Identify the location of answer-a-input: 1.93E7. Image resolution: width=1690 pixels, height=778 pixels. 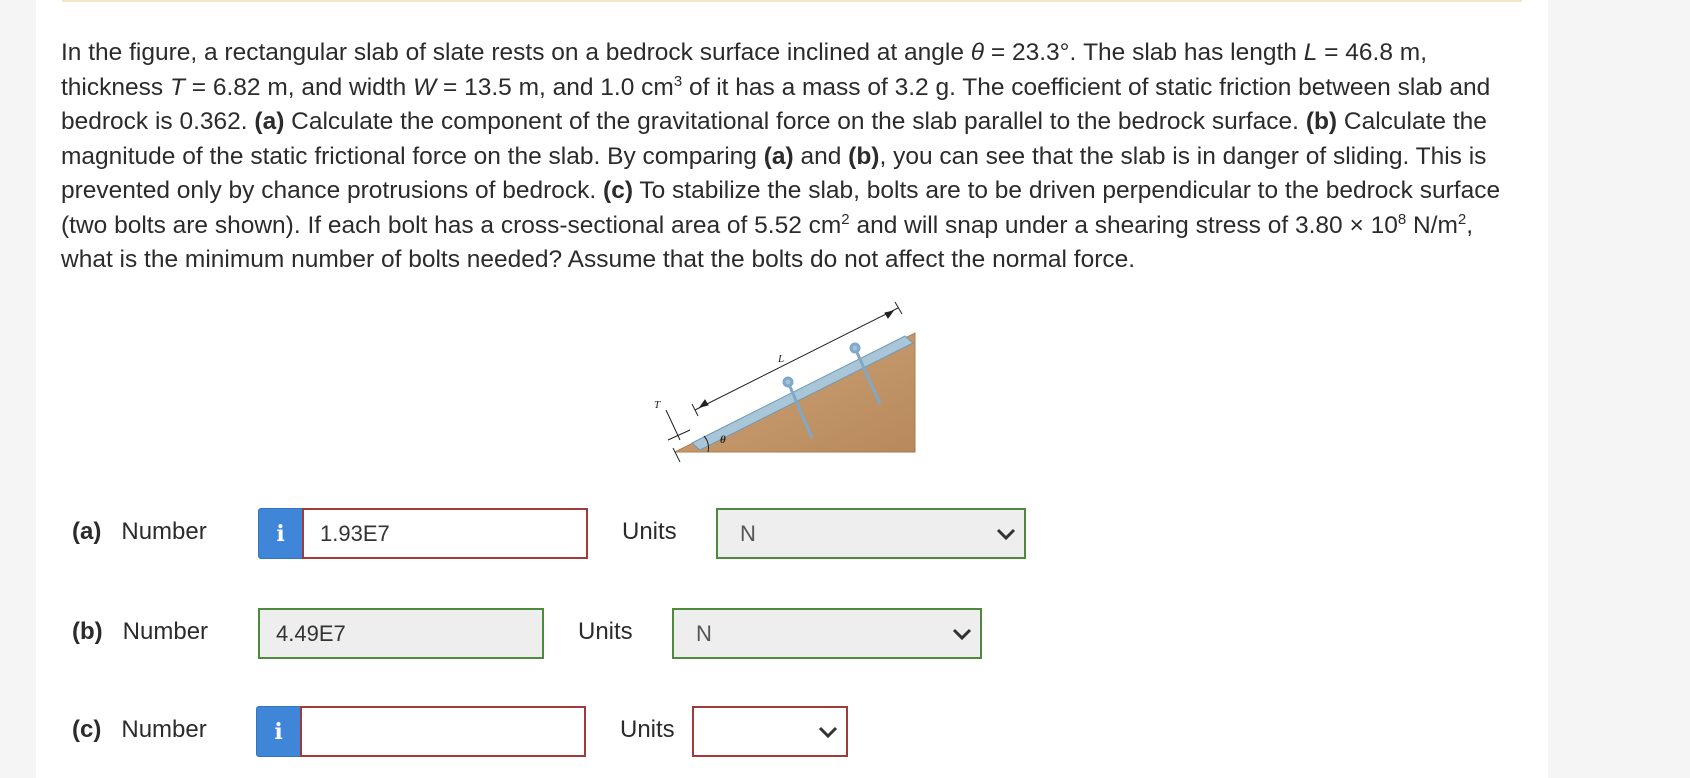
(445, 533).